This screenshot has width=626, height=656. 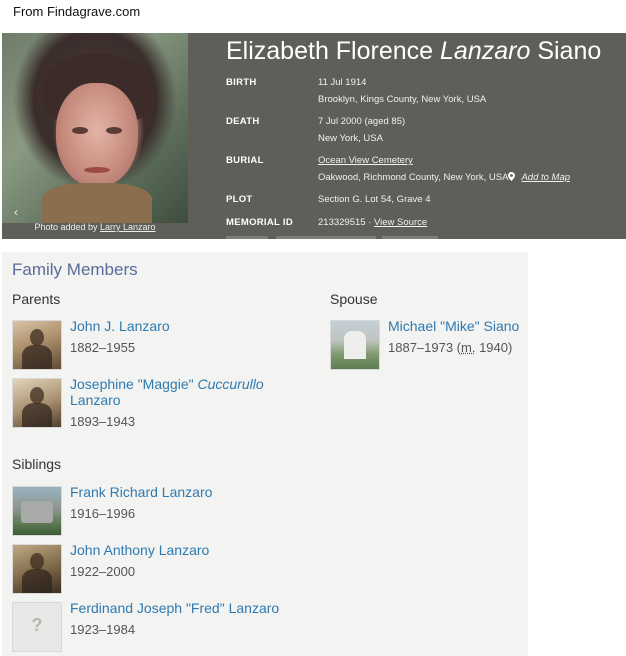 What do you see at coordinates (97, 170) in the screenshot?
I see `photo-mouth` at bounding box center [97, 170].